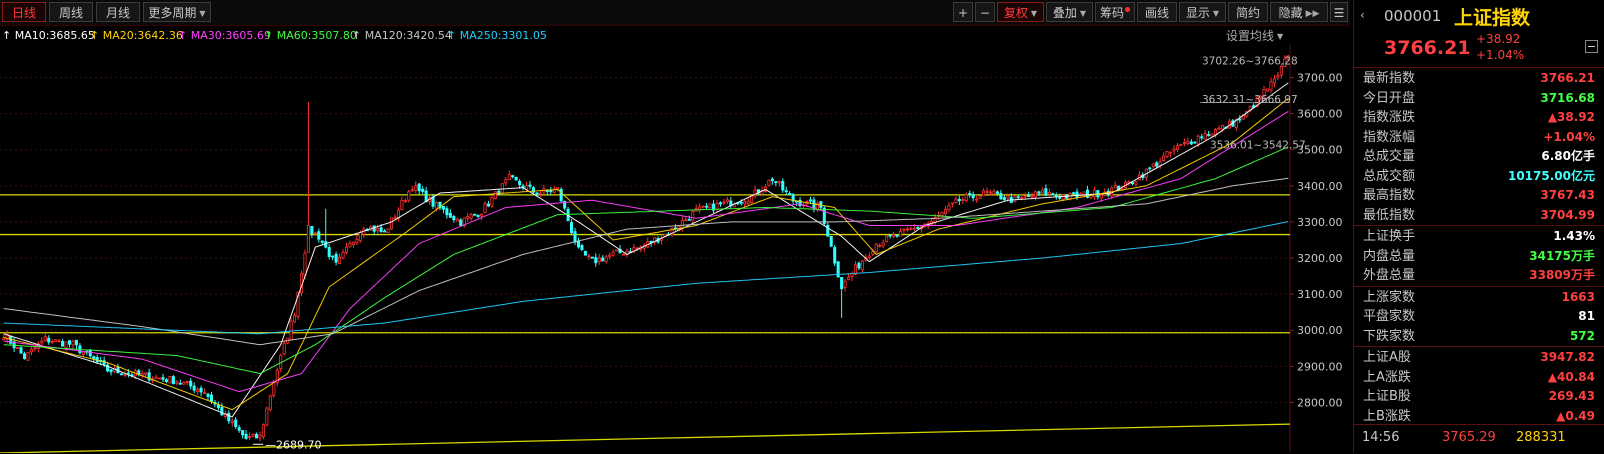 This screenshot has width=1604, height=454. Describe the element at coordinates (1389, 156) in the screenshot. I see `stat-label: 总成交量` at that location.